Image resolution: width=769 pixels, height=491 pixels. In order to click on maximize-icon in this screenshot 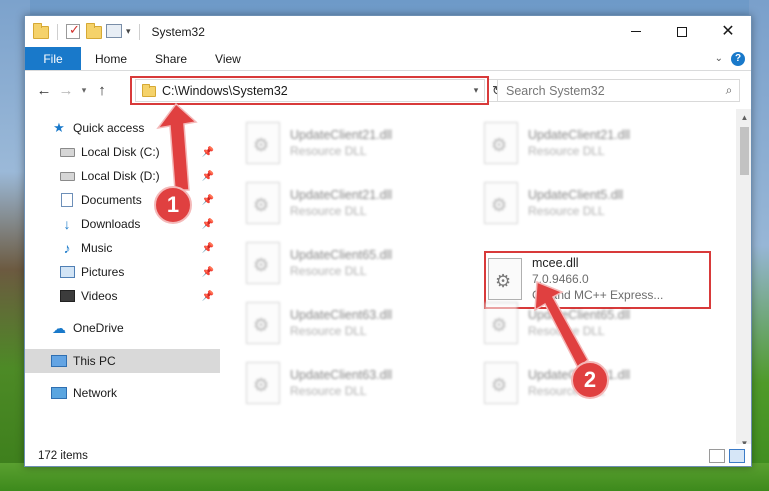, I will do `click(682, 31)`.